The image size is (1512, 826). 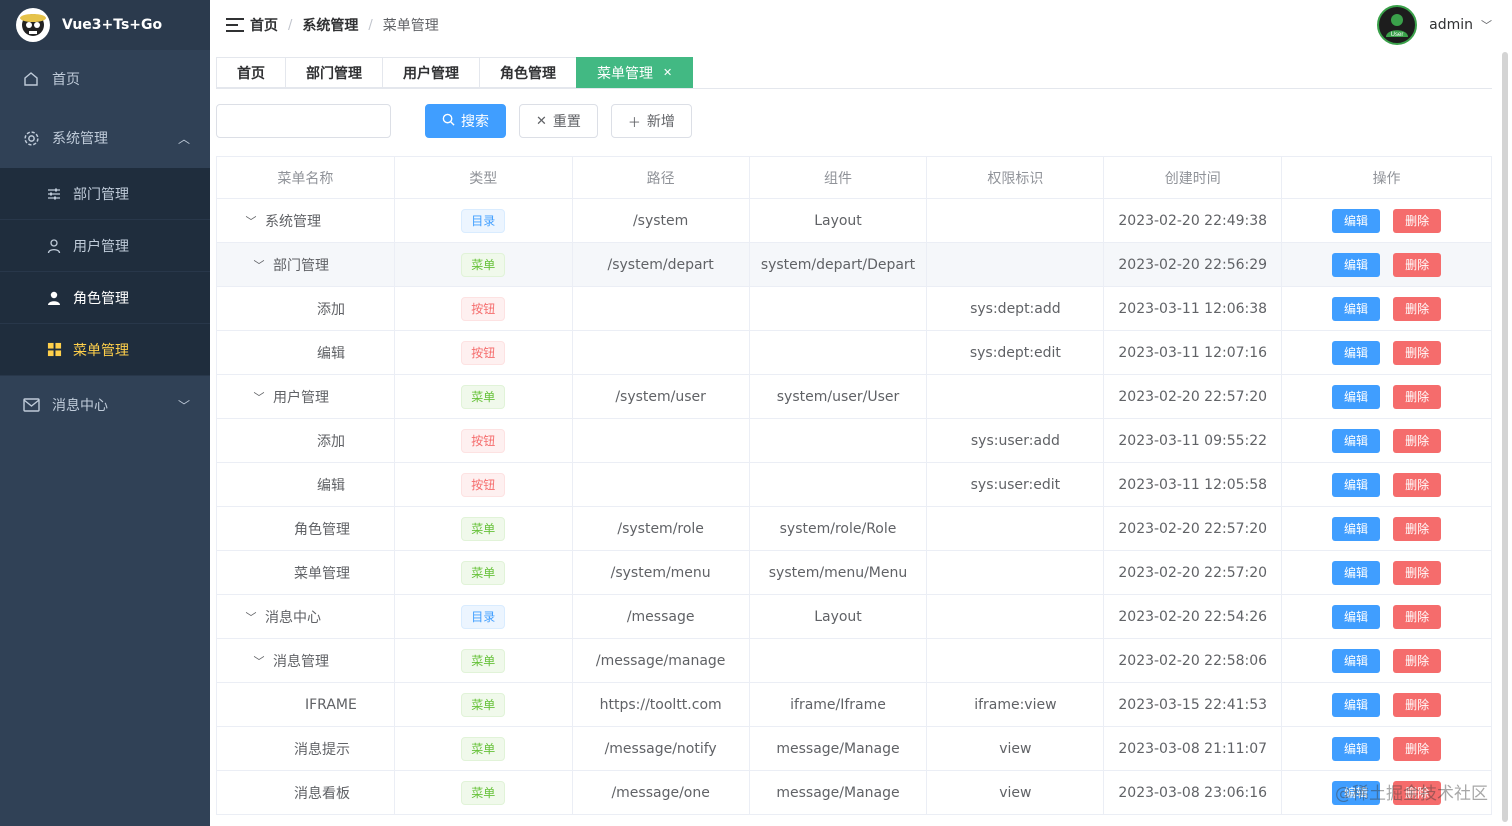 I want to click on permission-cell: sys:dept:edit, so click(x=1016, y=352).